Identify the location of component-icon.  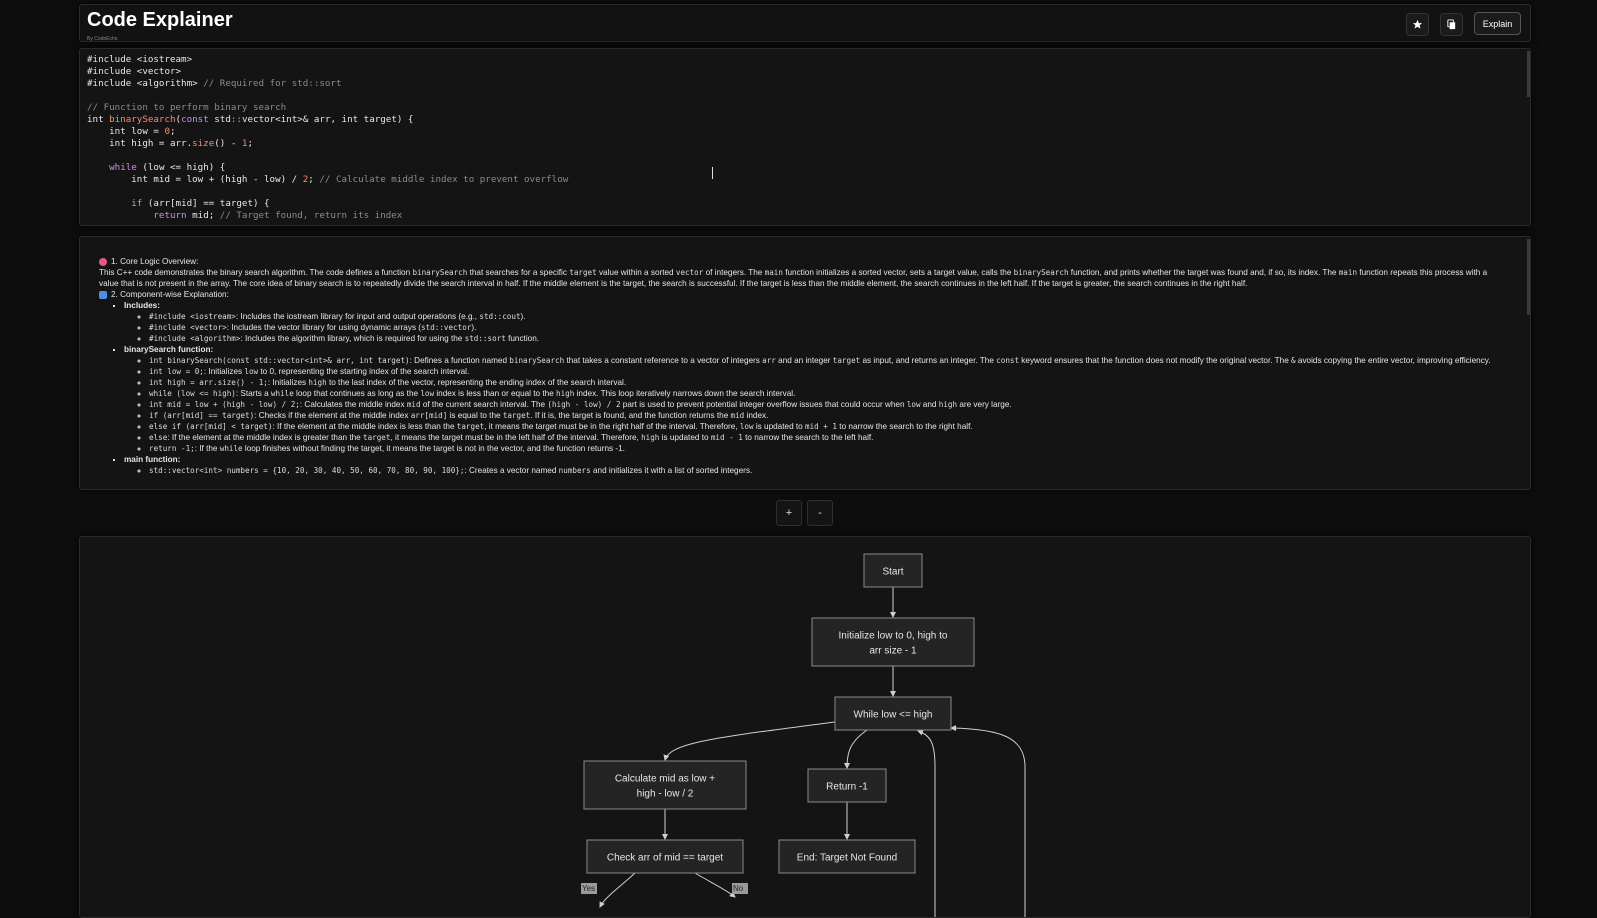
(103, 294).